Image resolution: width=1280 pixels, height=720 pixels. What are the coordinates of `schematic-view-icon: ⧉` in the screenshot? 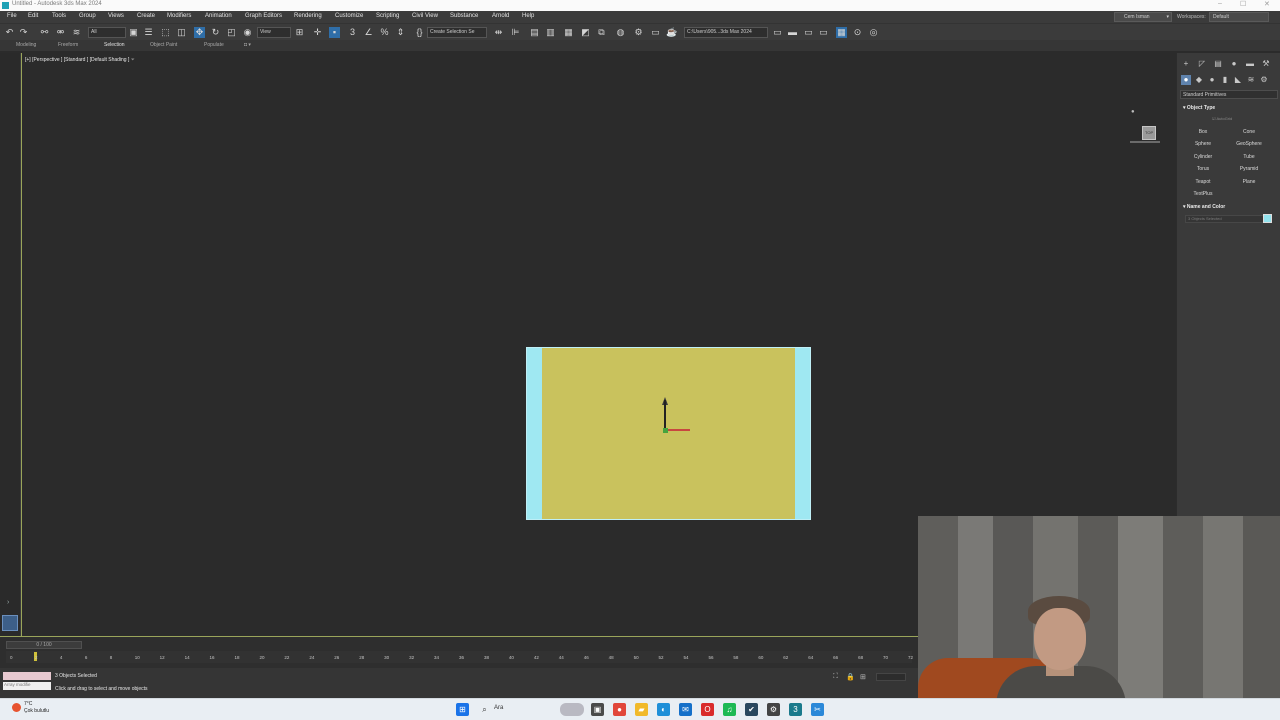 It's located at (601, 32).